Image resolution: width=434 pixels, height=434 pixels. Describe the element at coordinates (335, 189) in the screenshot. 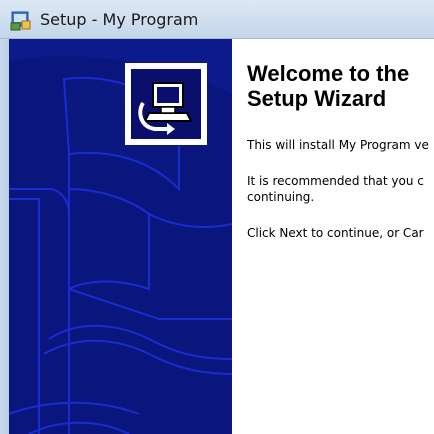

I see `recommendation-text: It is recommended that you c continuing.` at that location.